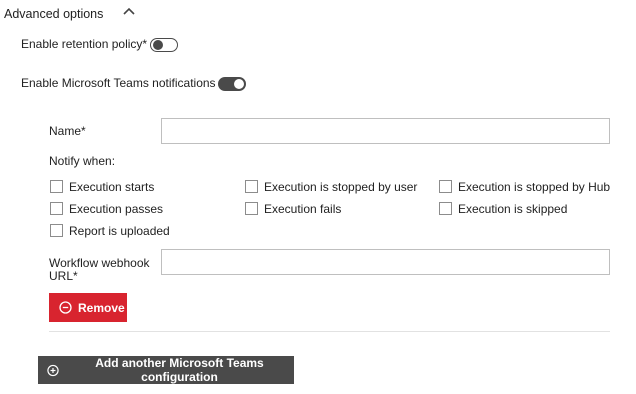 Image resolution: width=636 pixels, height=394 pixels. I want to click on chevron-up-icon, so click(129, 11).